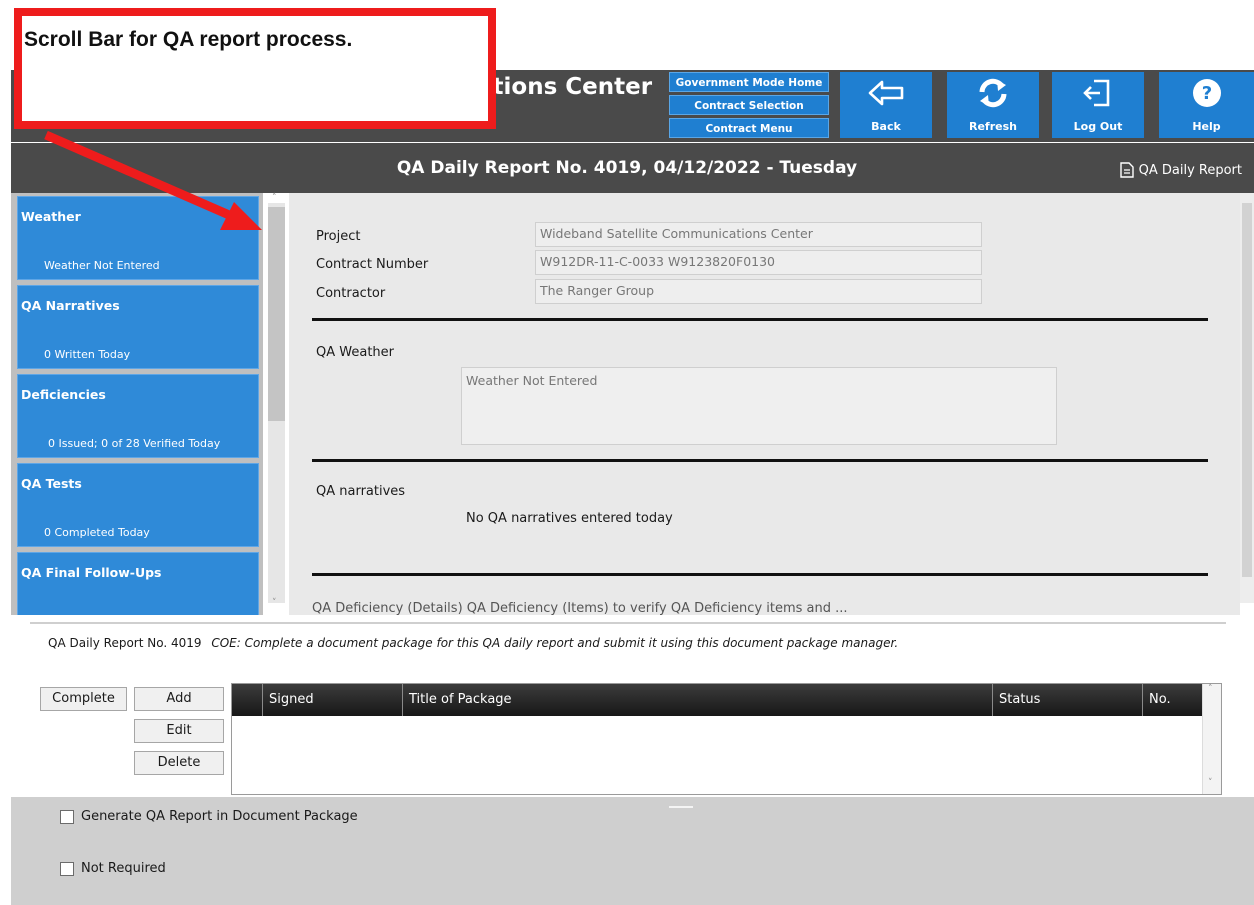  Describe the element at coordinates (372, 264) in the screenshot. I see `contract-number-label: Contract Number` at that location.